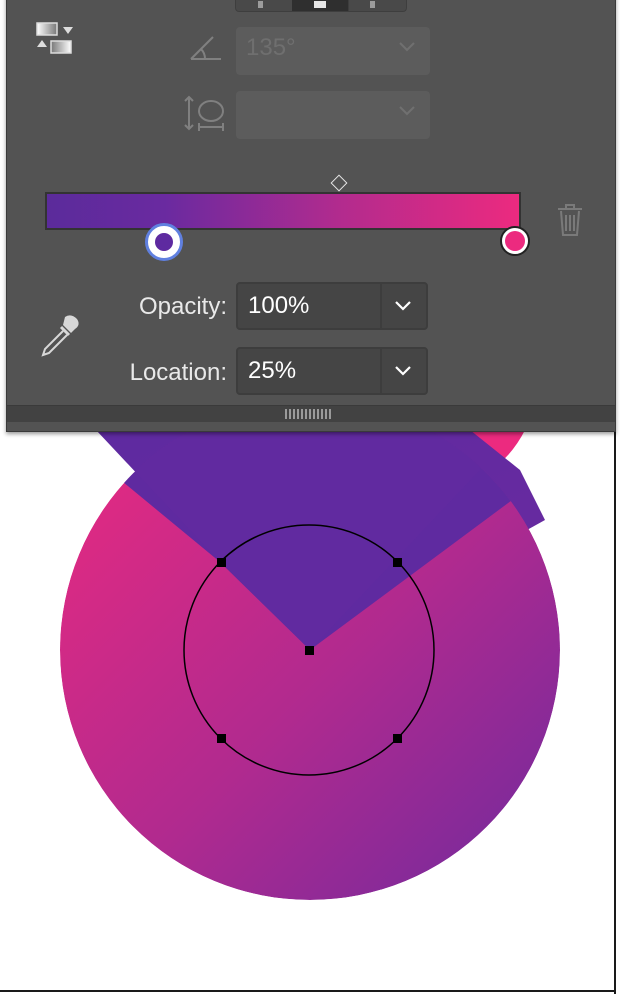 The width and height of the screenshot is (620, 994). I want to click on handle-bottom-left, so click(221, 738).